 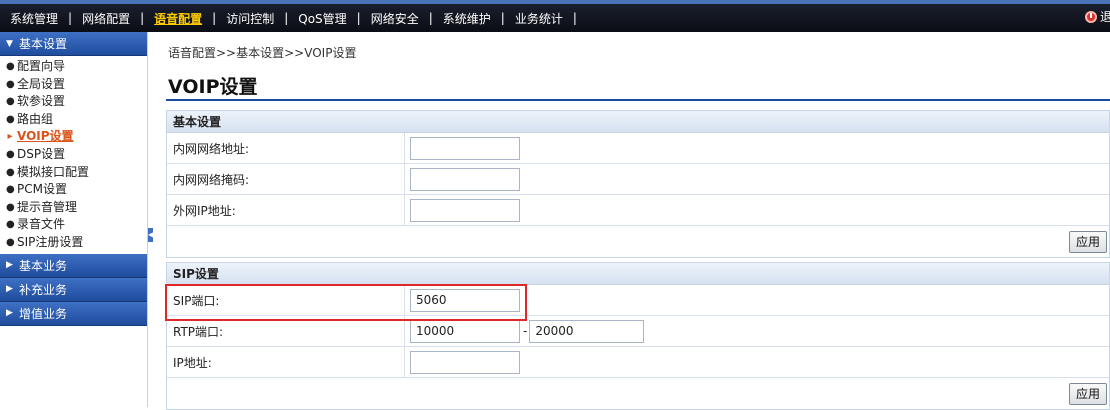 I want to click on sidebar-item-label: 配置向导, so click(x=41, y=66).